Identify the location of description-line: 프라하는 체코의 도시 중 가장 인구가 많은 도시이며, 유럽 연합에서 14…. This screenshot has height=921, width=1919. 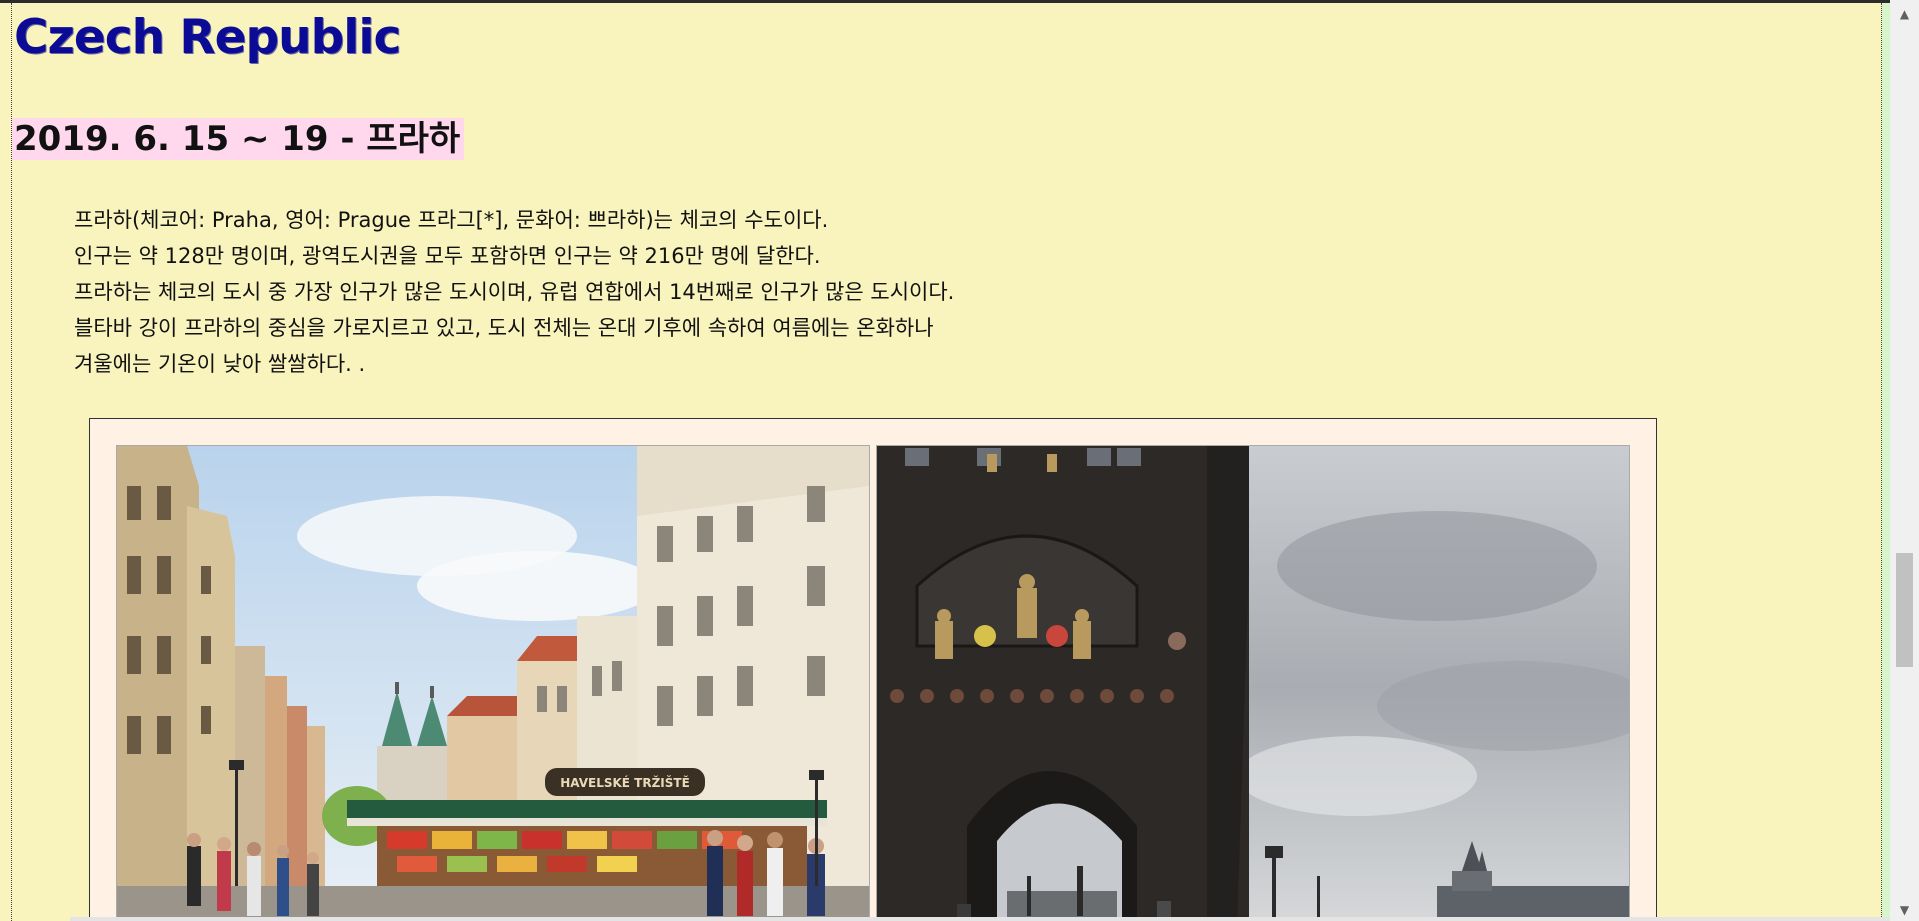
(514, 292).